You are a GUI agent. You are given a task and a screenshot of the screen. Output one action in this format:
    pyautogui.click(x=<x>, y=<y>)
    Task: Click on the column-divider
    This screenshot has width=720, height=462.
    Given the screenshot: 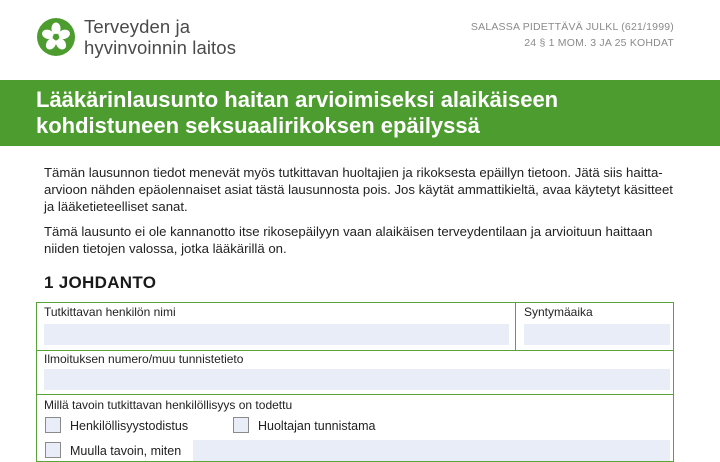 What is the action you would take?
    pyautogui.click(x=515, y=326)
    